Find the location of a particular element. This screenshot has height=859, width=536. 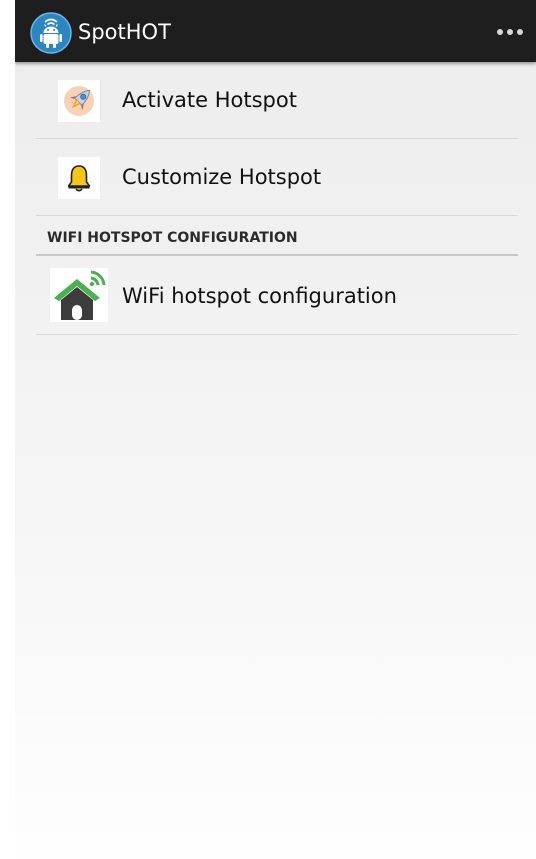

wifi-home-icon is located at coordinates (79, 295).